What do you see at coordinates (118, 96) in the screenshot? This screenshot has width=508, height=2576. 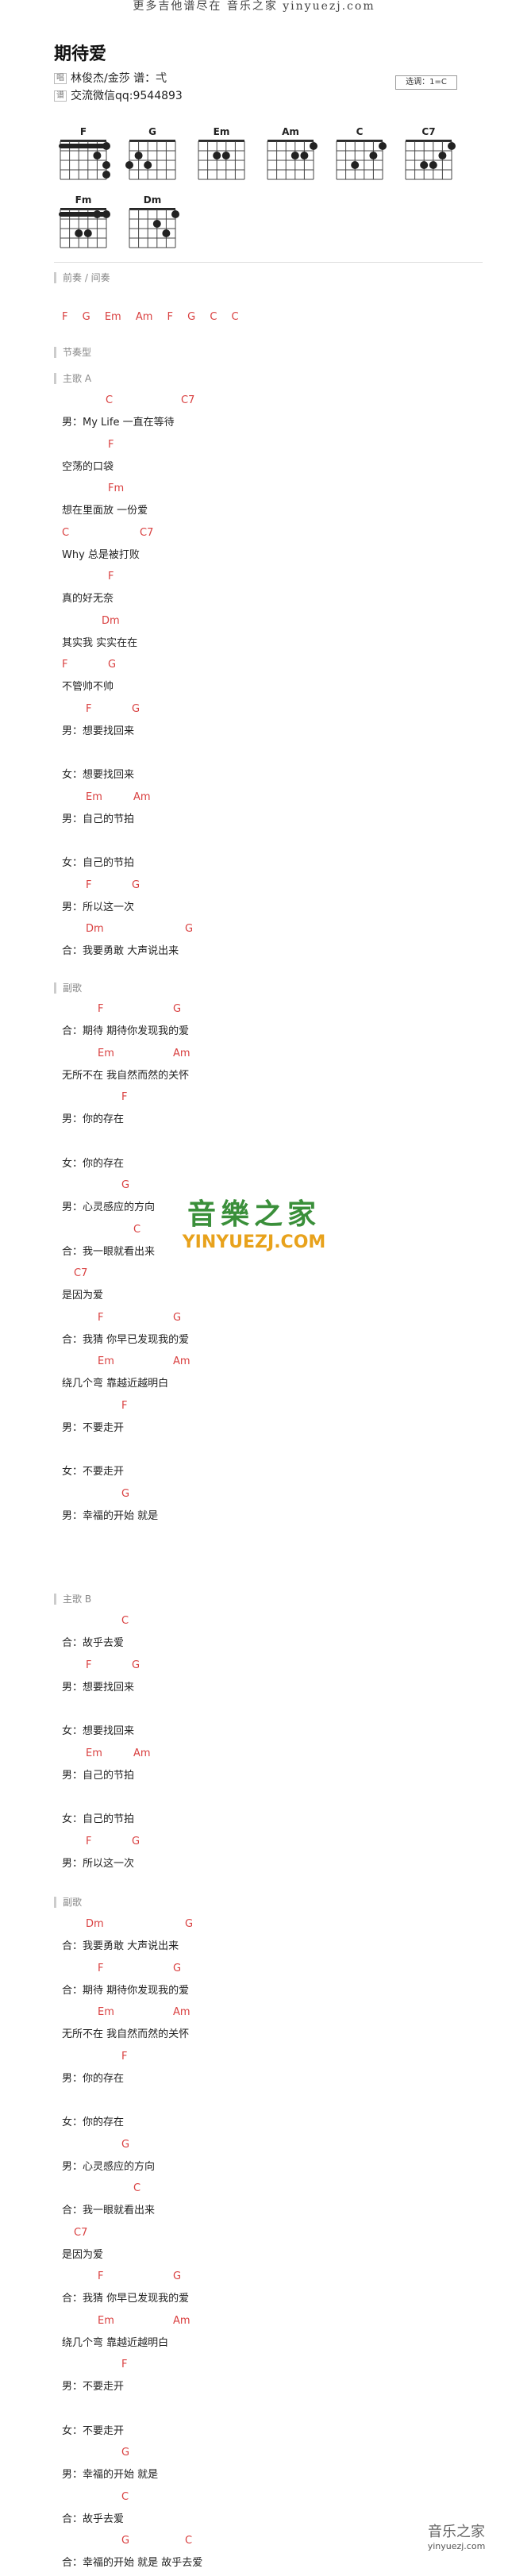 I see `contact-line: 谱交流微信qq:9544893` at bounding box center [118, 96].